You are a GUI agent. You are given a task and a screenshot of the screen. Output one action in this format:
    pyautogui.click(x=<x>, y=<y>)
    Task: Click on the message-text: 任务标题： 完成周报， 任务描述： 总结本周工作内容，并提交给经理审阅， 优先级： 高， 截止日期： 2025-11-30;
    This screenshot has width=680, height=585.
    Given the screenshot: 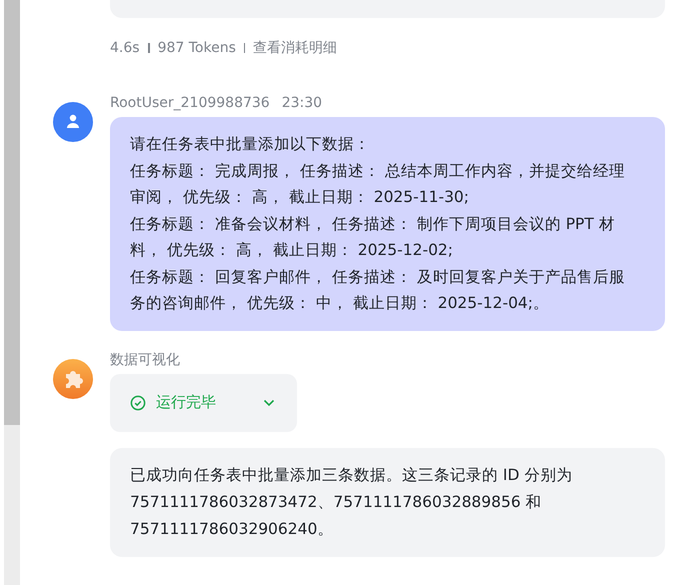 What is the action you would take?
    pyautogui.click(x=378, y=184)
    